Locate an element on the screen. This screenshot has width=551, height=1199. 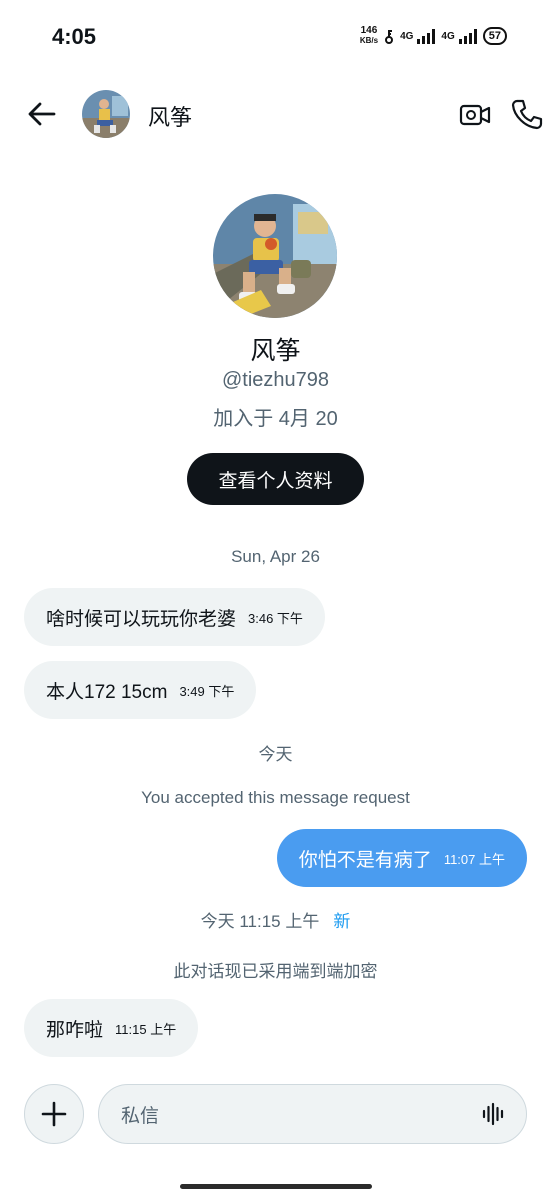
message-time: 11:07 上午 is located at coordinates (474, 859).